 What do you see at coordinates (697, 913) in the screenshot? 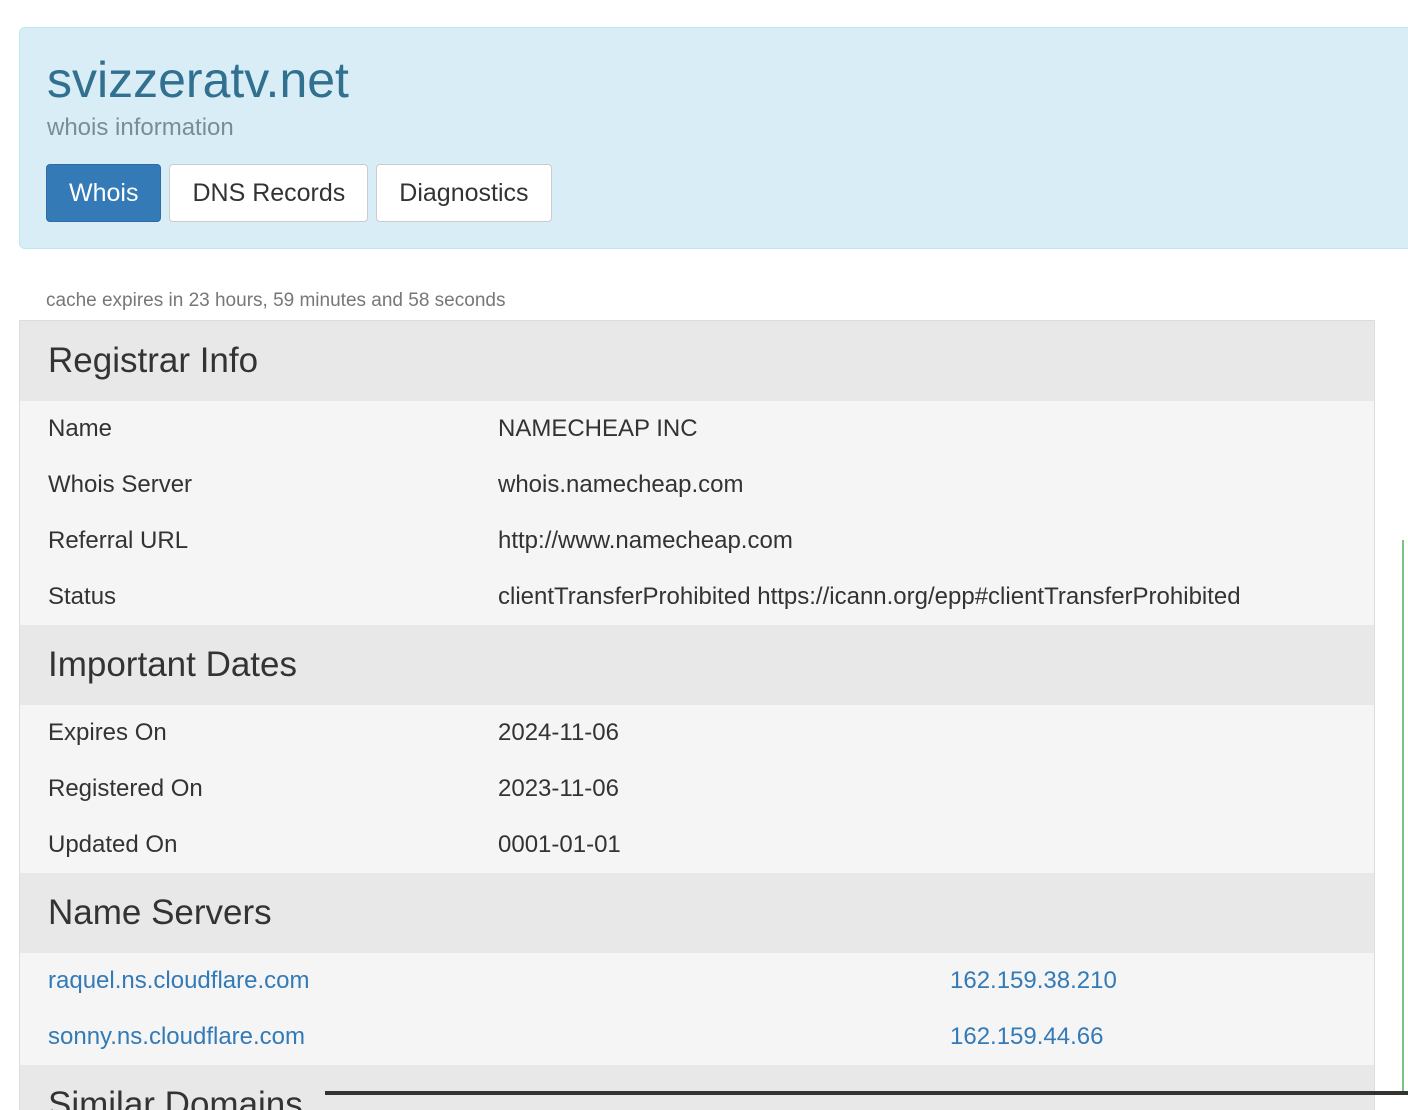
I see `section-heading-name-servers: Name Servers` at bounding box center [697, 913].